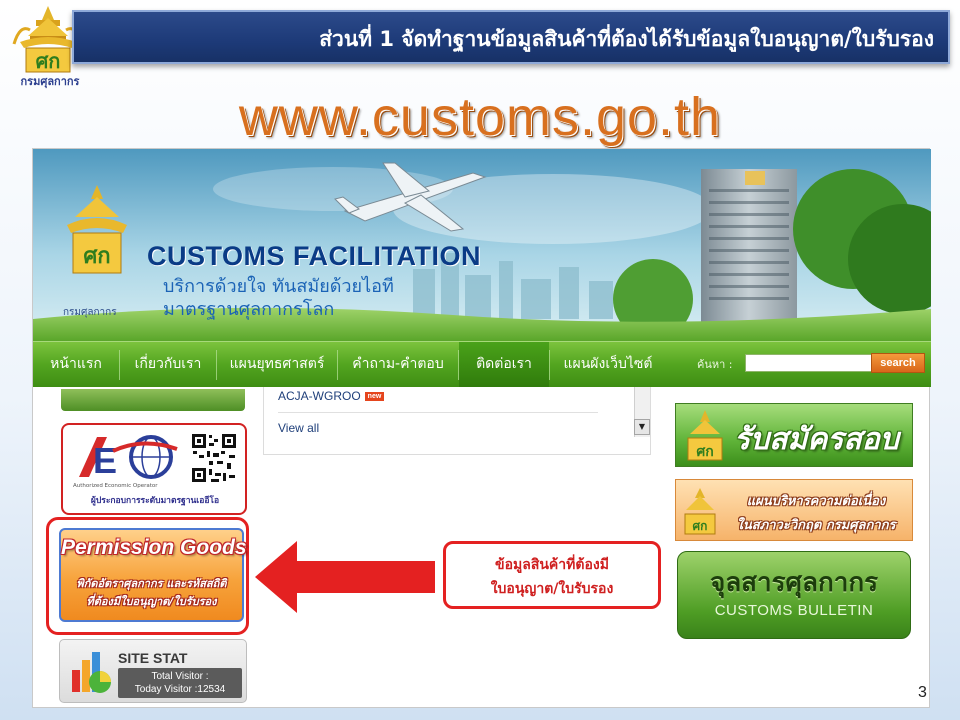  Describe the element at coordinates (504, 365) in the screenshot. I see `nav-contact: ติดต่อเรา` at that location.